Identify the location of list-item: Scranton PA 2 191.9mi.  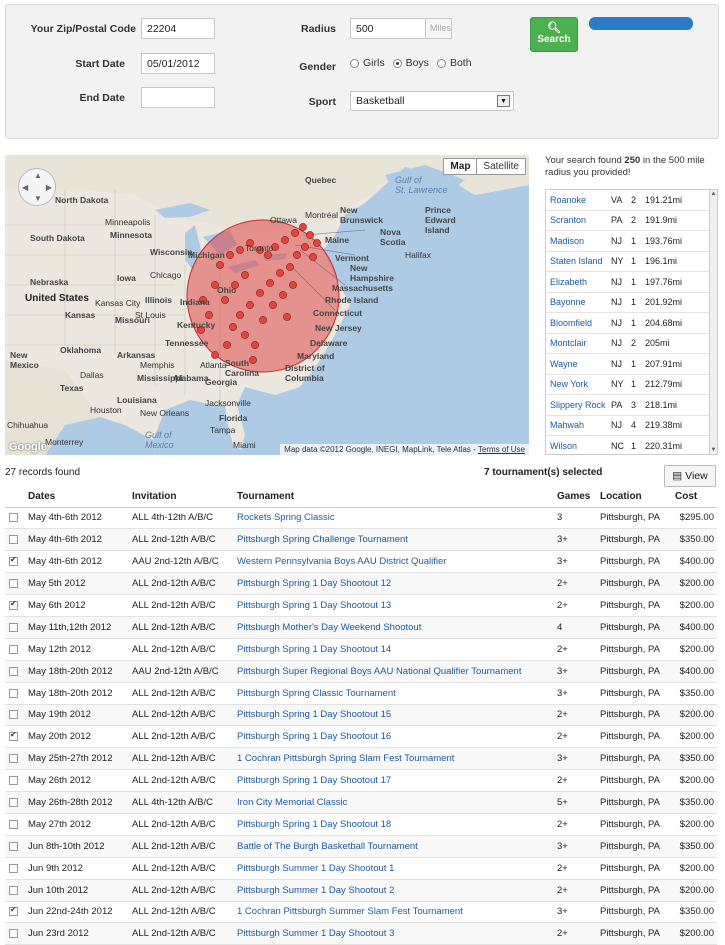
(627, 221).